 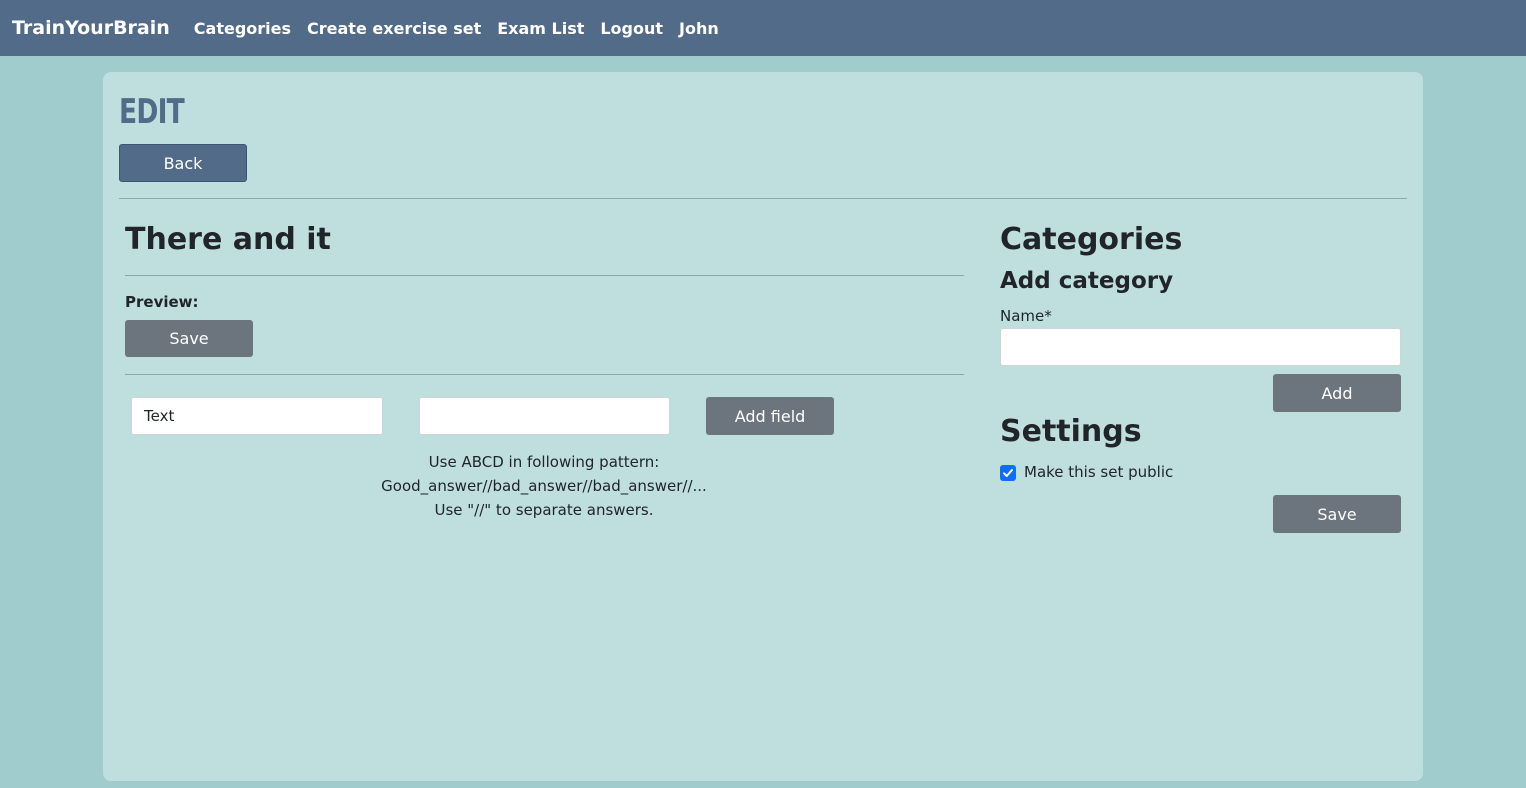 I want to click on save-settings-button: Save, so click(x=1337, y=514).